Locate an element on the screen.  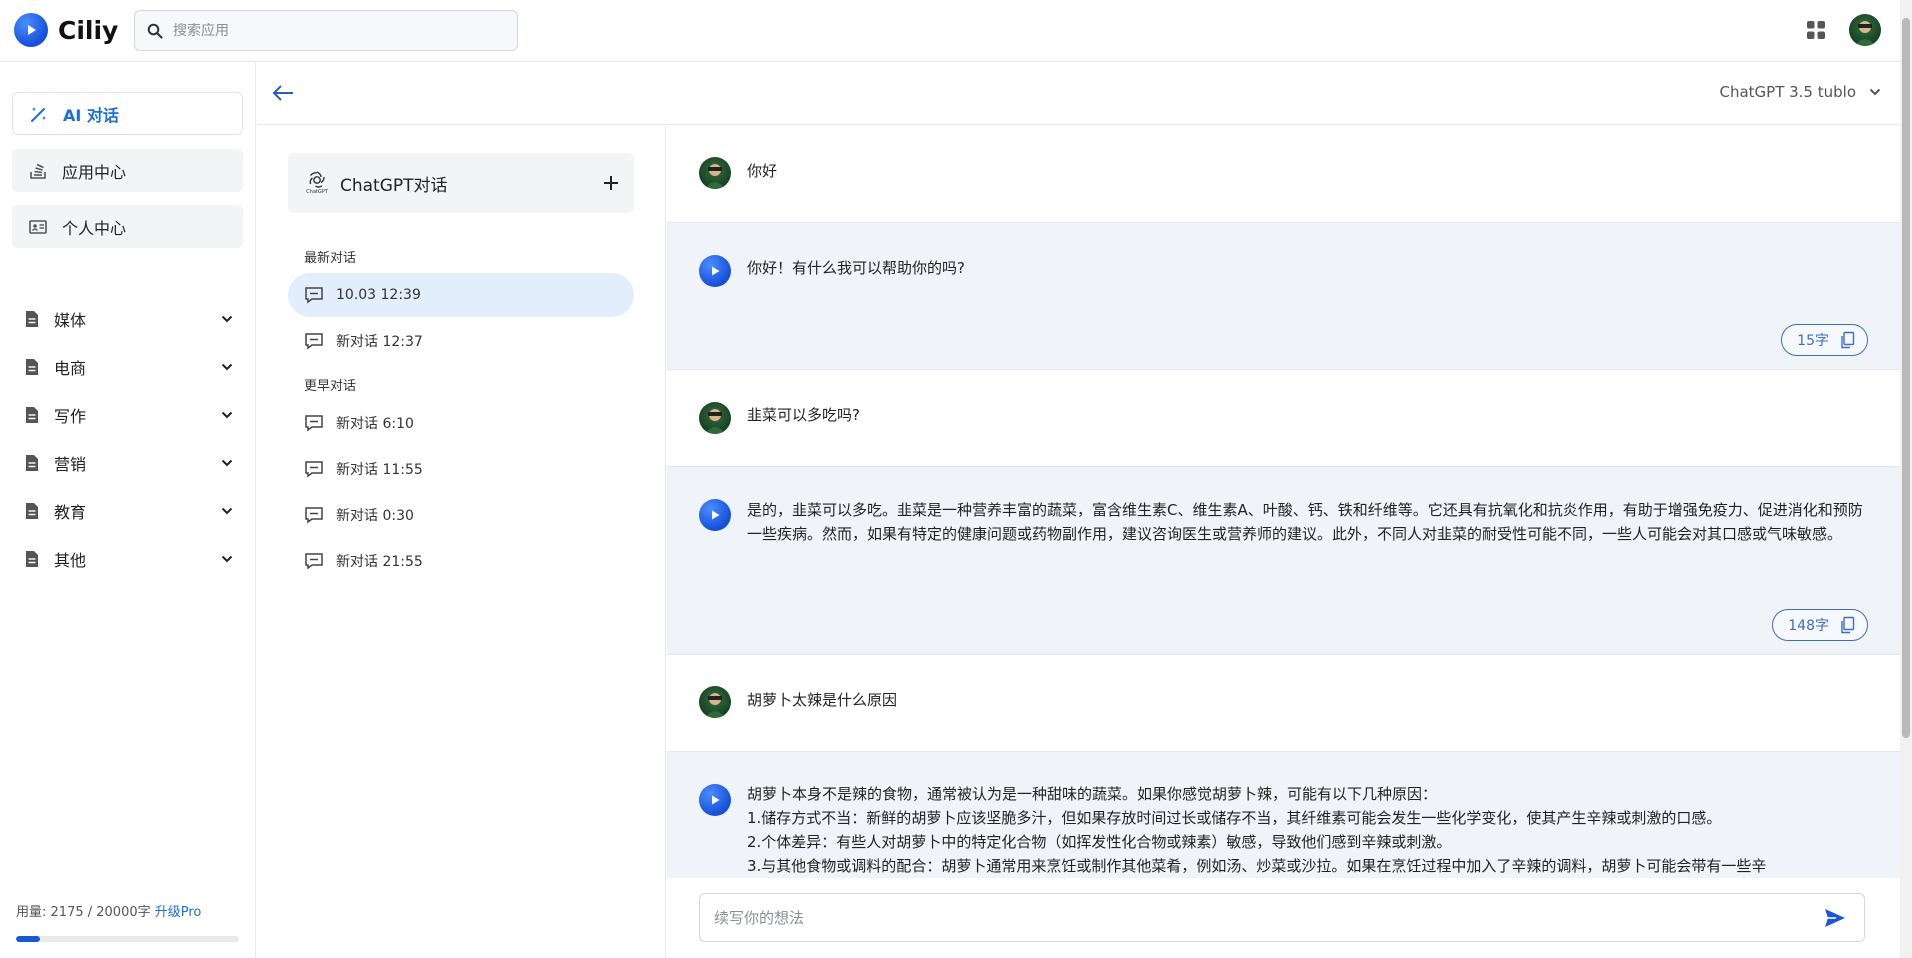
group-label-latest: 最新对话 is located at coordinates (330, 258).